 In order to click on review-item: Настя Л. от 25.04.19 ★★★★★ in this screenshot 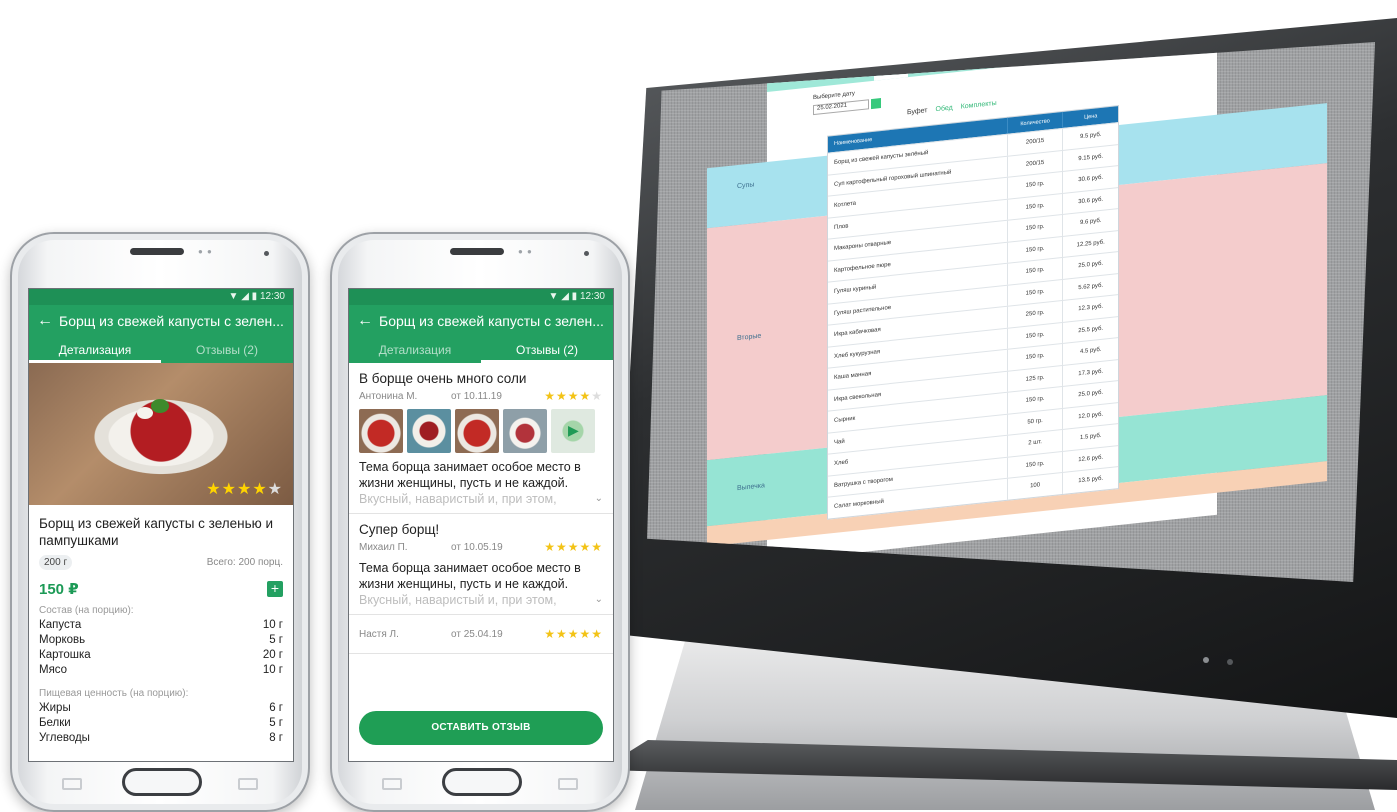, I will do `click(481, 634)`.